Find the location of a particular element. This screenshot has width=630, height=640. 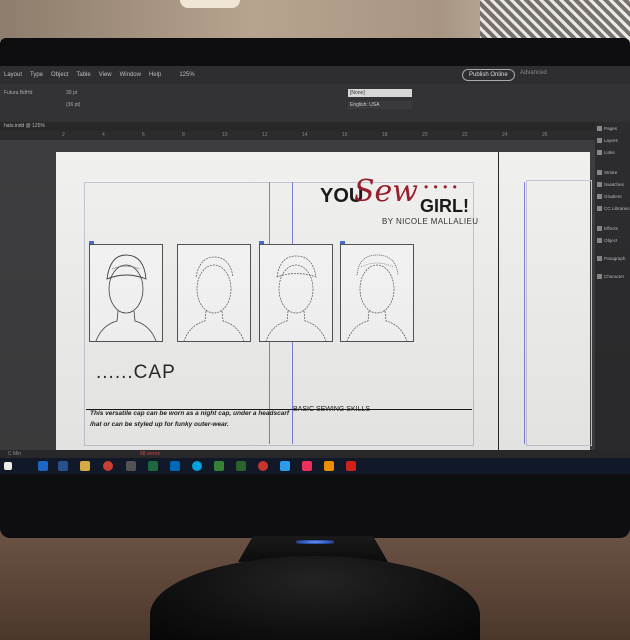

horizontal-ruler: 2 4 6 8 10 12 14 16 18 20 22 24 26 is located at coordinates (297, 135).